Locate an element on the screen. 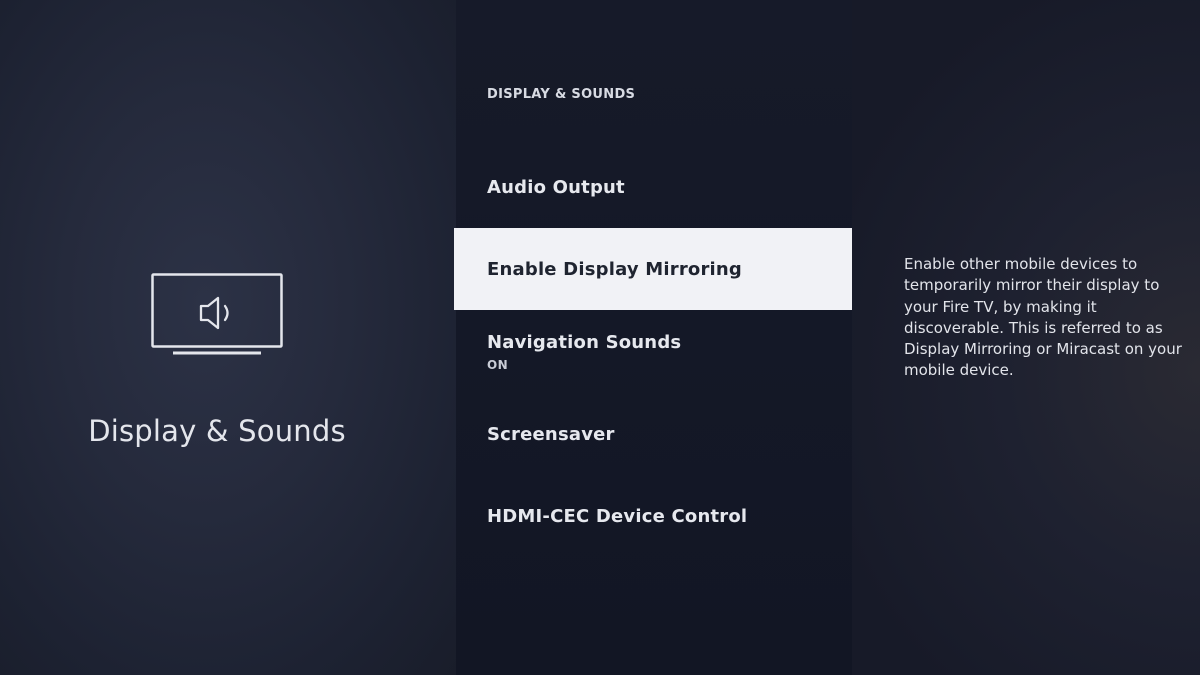 Image resolution: width=1200 pixels, height=675 pixels. menu-item-audio-output: Audio Output is located at coordinates (654, 191).